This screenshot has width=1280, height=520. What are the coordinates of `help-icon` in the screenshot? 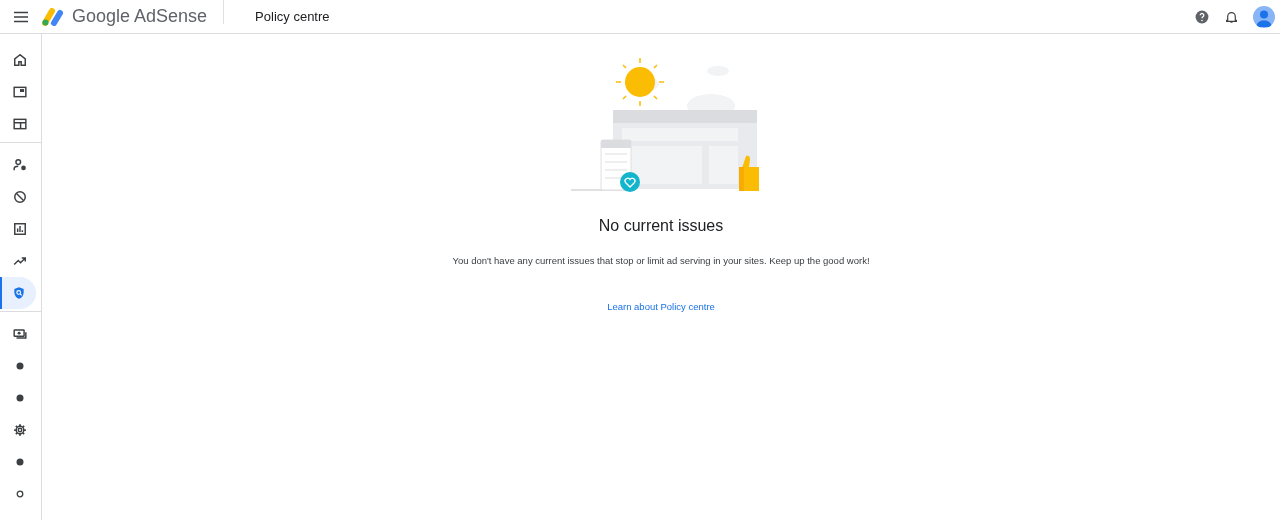 It's located at (1202, 16).